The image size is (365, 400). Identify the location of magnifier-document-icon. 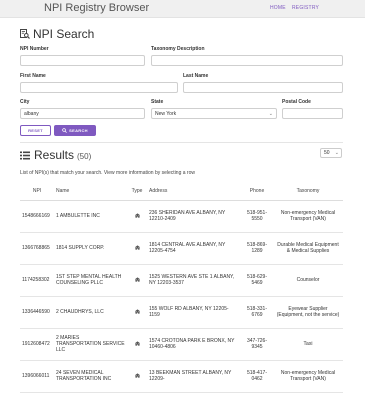
(25, 34).